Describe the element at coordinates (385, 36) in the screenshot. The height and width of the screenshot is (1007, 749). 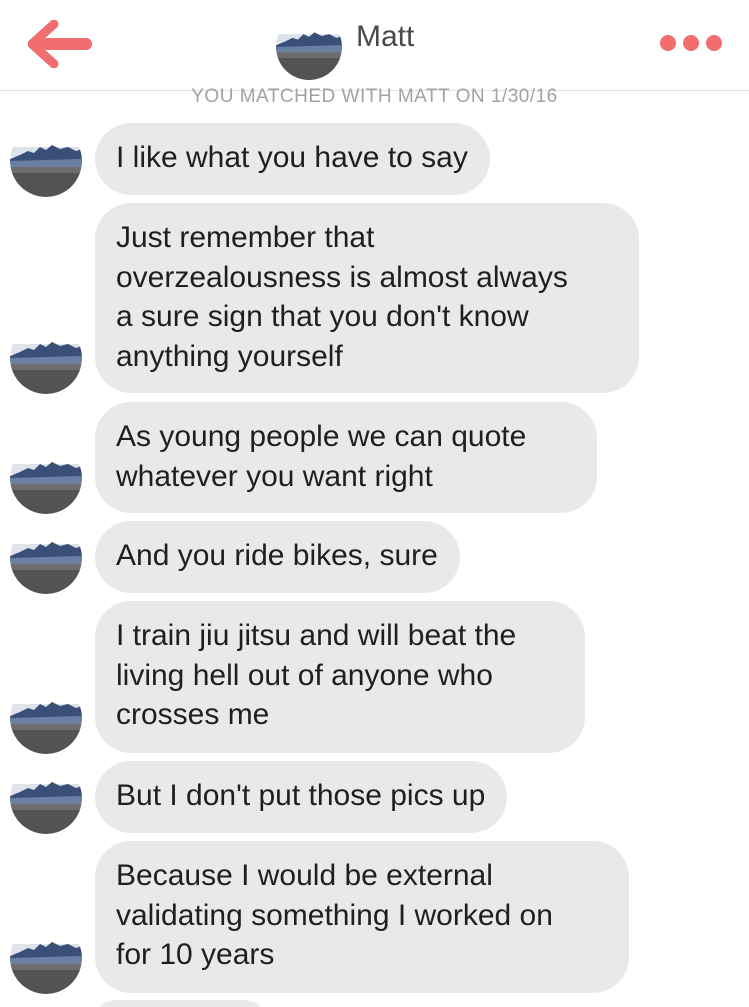
I see `contact-name: Matt` at that location.